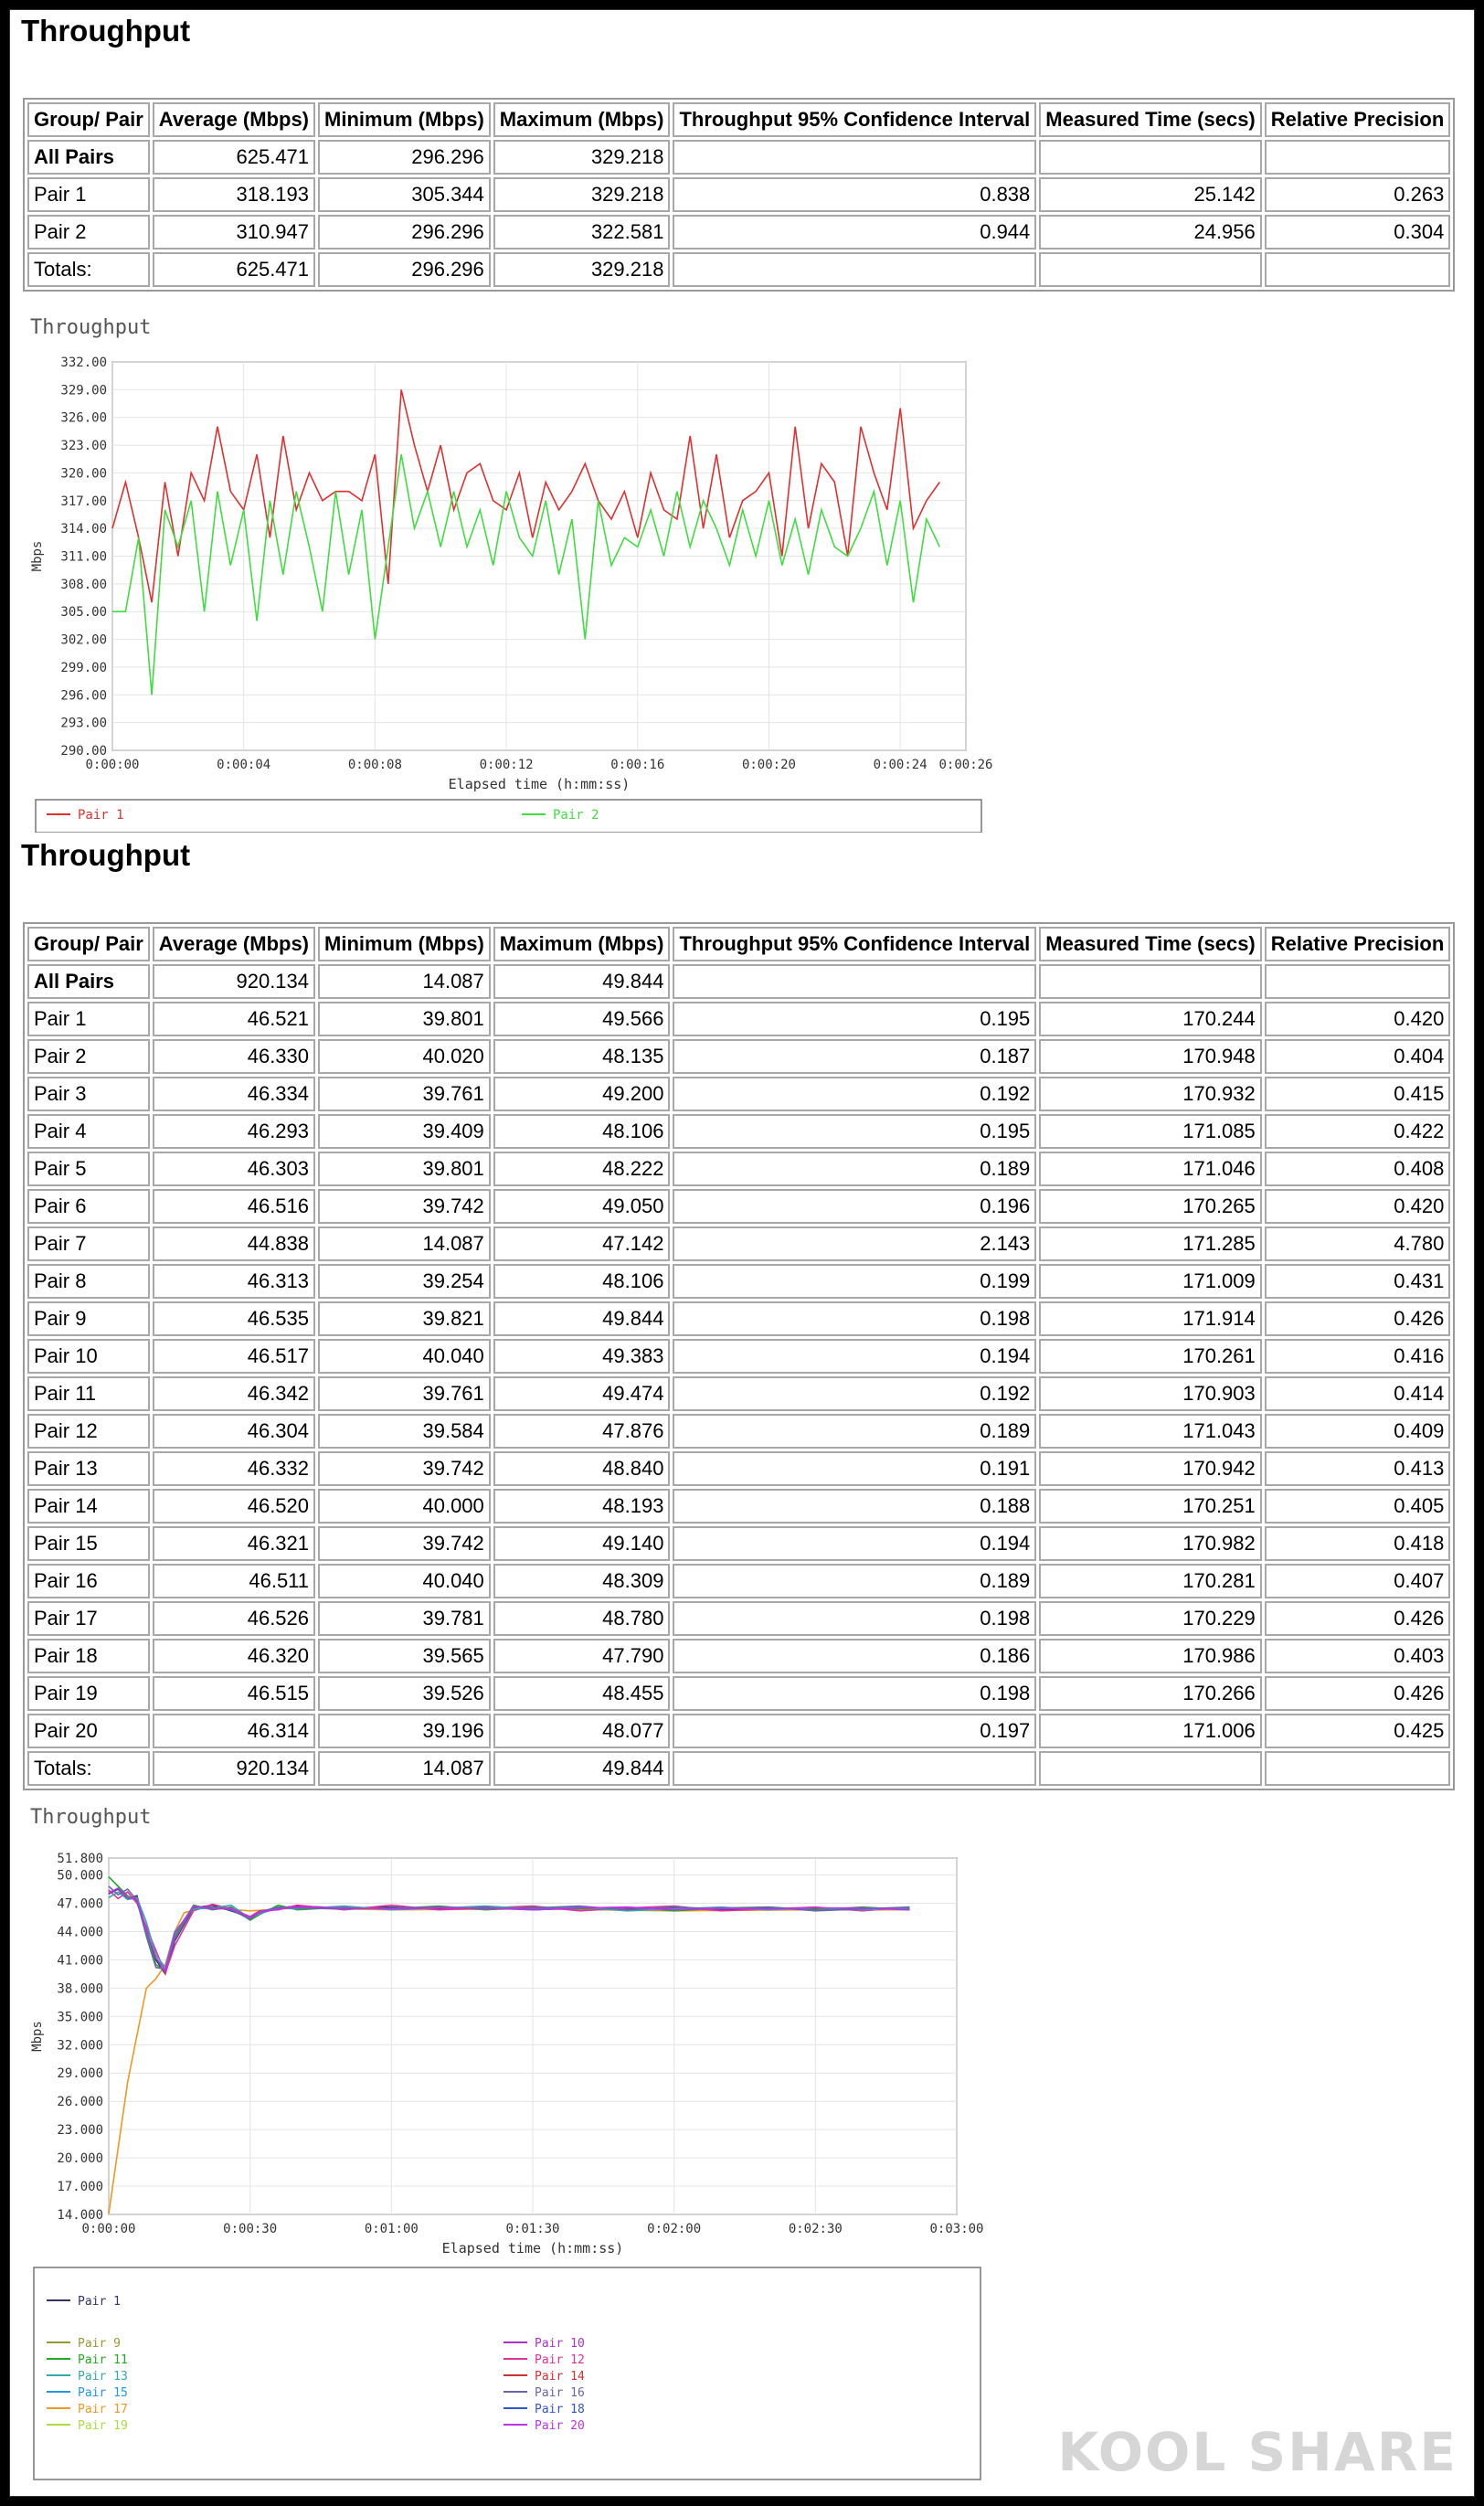 This screenshot has height=2506, width=1484. Describe the element at coordinates (404, 1206) in the screenshot. I see `minimum-cell: 39.742` at that location.